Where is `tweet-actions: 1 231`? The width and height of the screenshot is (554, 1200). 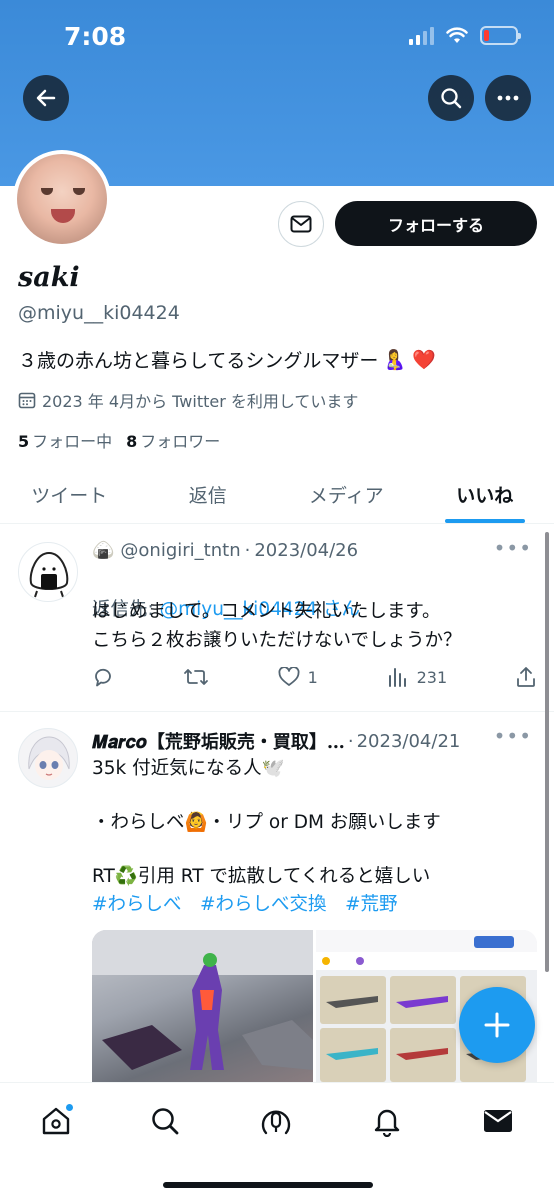 tweet-actions: 1 231 is located at coordinates (314, 677).